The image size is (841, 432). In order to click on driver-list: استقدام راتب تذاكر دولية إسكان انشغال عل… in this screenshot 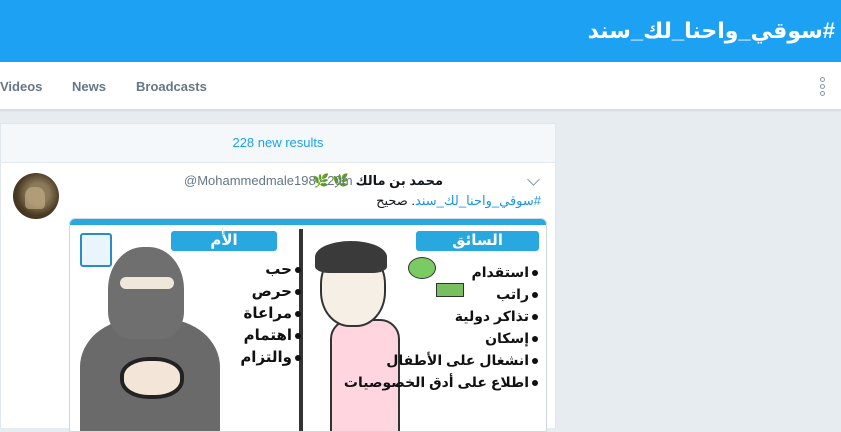, I will do `click(441, 327)`.